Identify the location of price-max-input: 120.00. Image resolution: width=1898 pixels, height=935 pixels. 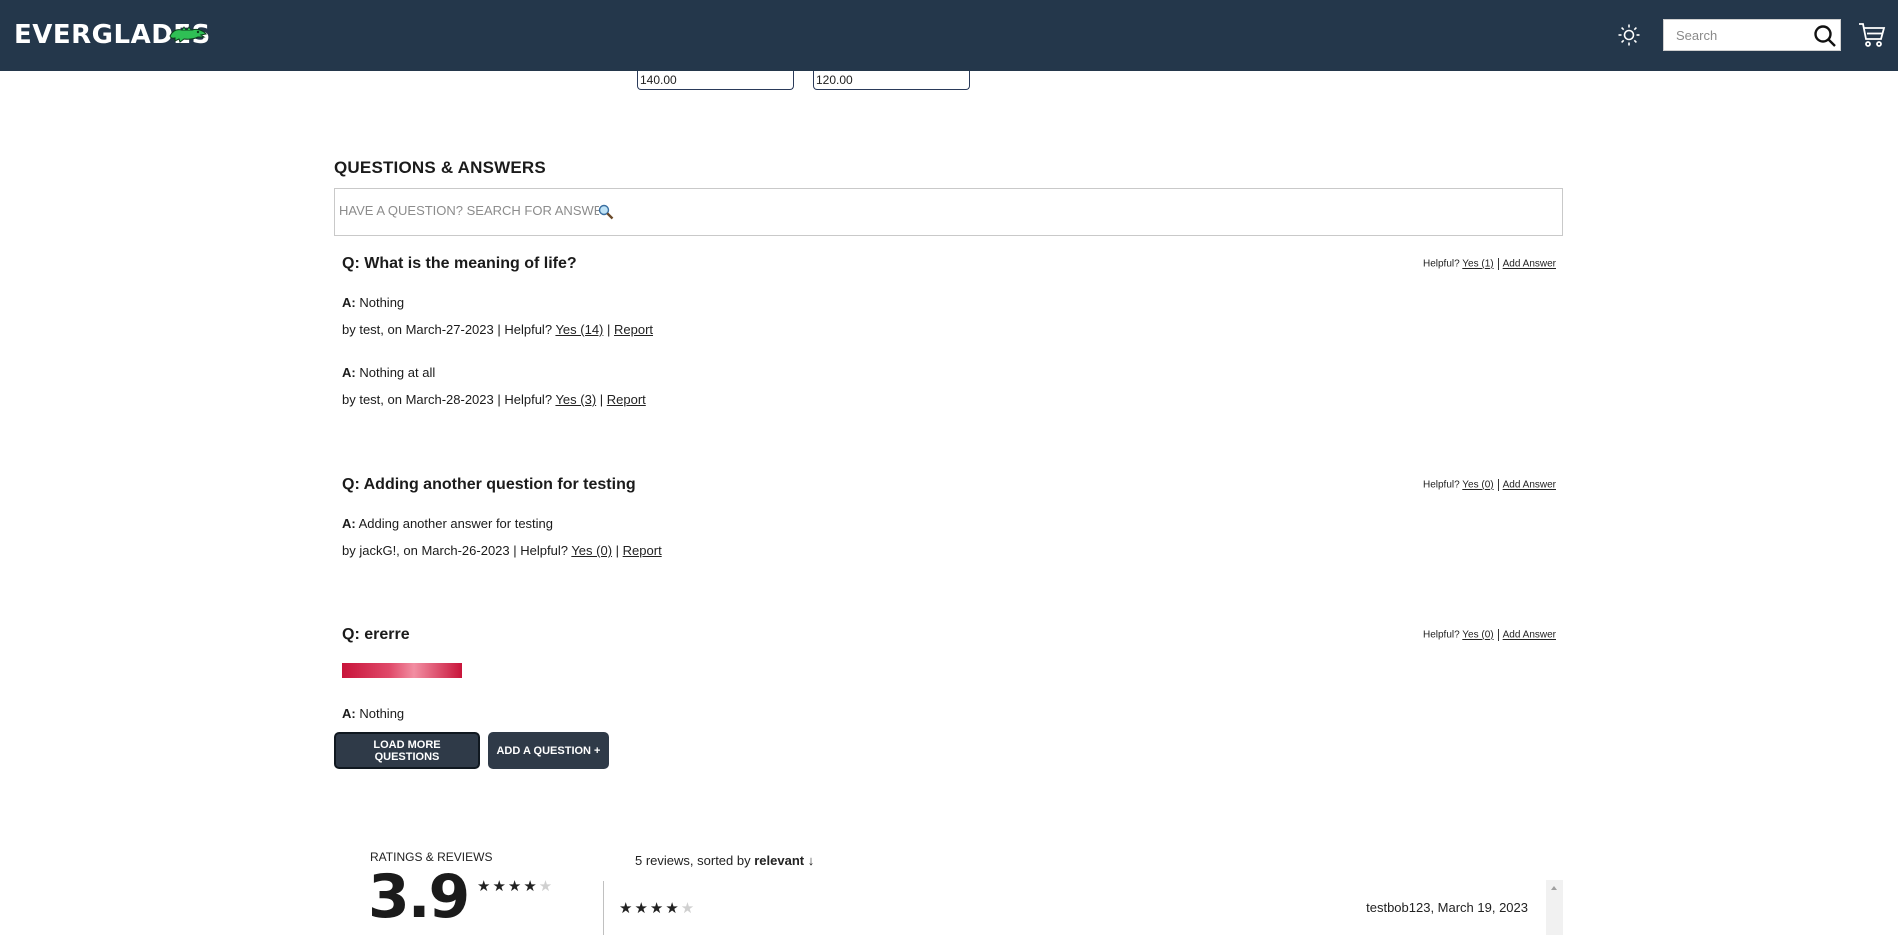
(891, 80).